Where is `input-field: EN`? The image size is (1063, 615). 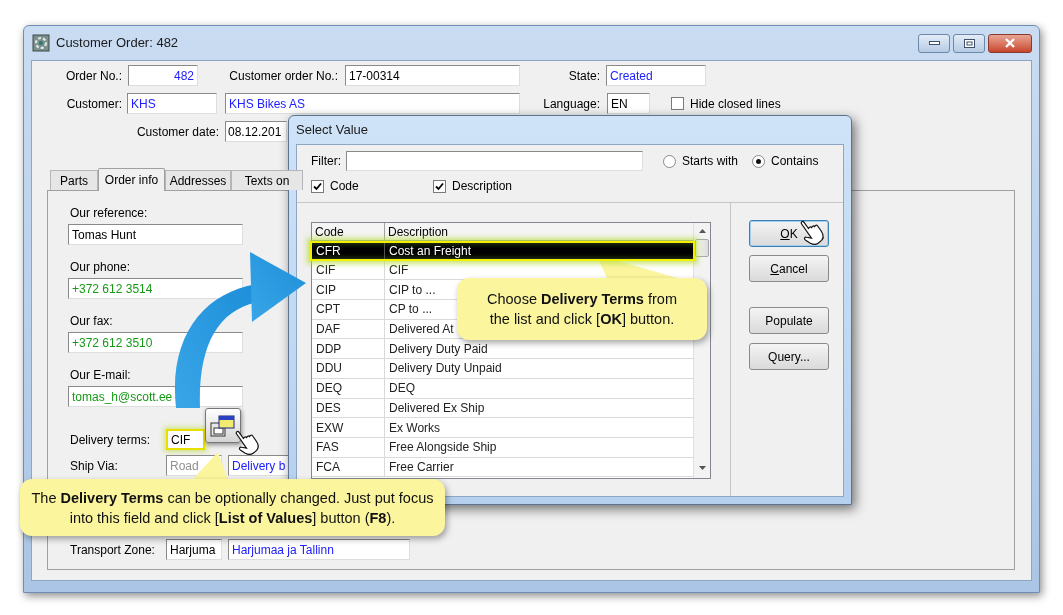 input-field: EN is located at coordinates (628, 103).